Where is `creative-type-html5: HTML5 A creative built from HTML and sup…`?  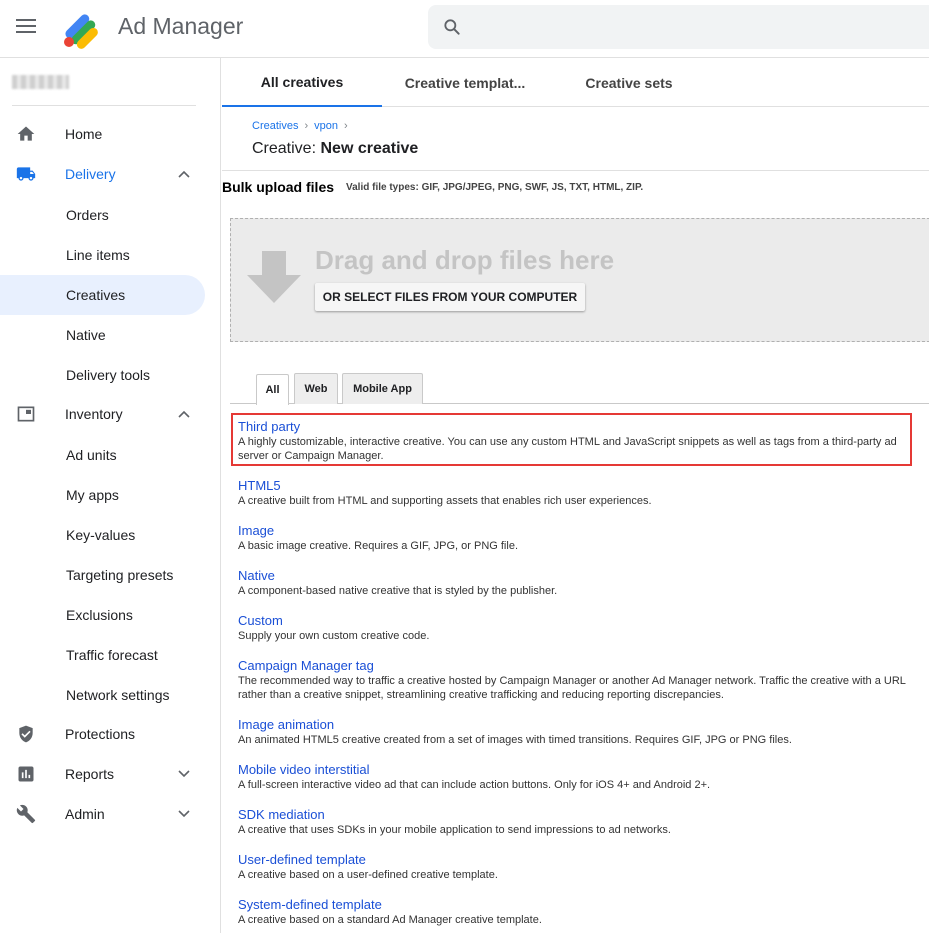 creative-type-html5: HTML5 A creative built from HTML and sup… is located at coordinates (578, 493).